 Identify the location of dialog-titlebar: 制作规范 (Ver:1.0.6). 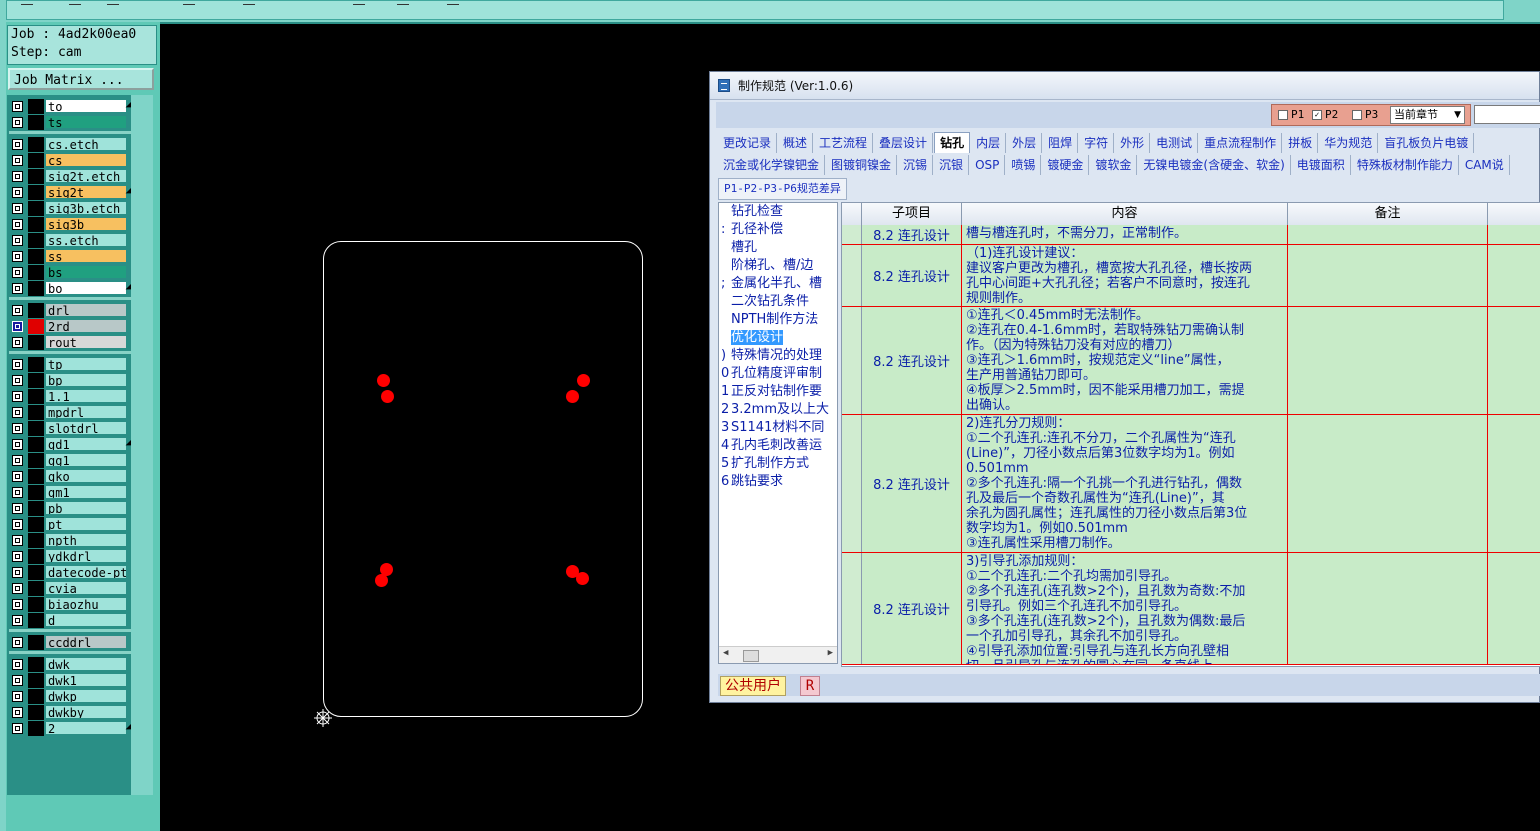
(1124, 86).